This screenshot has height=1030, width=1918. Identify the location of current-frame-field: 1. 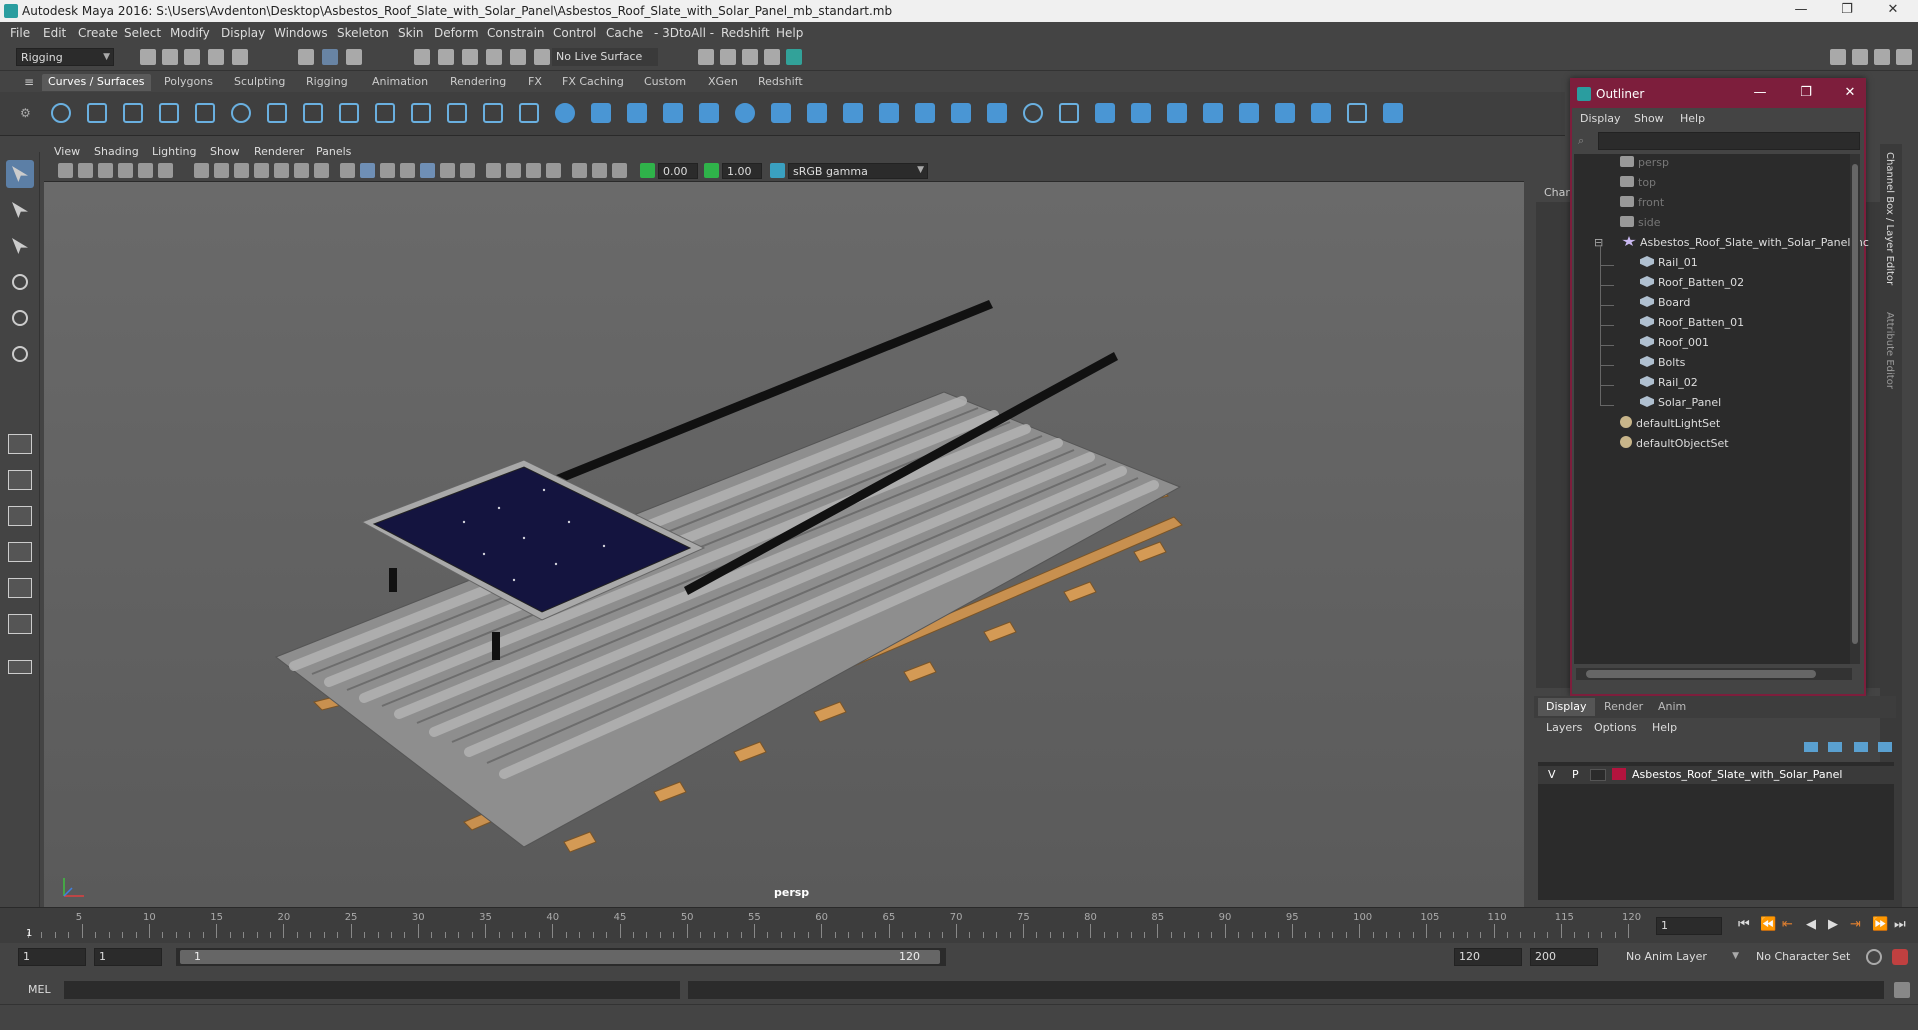
(1689, 926).